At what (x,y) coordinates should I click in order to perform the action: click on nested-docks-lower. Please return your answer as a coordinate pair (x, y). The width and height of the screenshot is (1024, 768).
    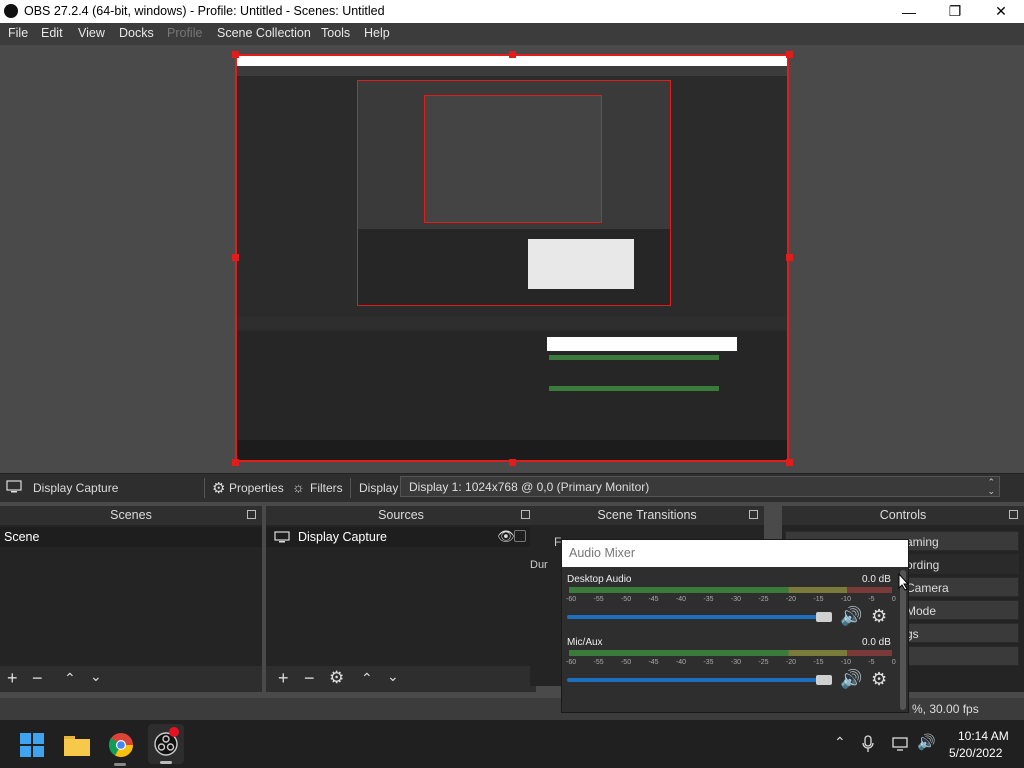
    Looking at the image, I should click on (512, 386).